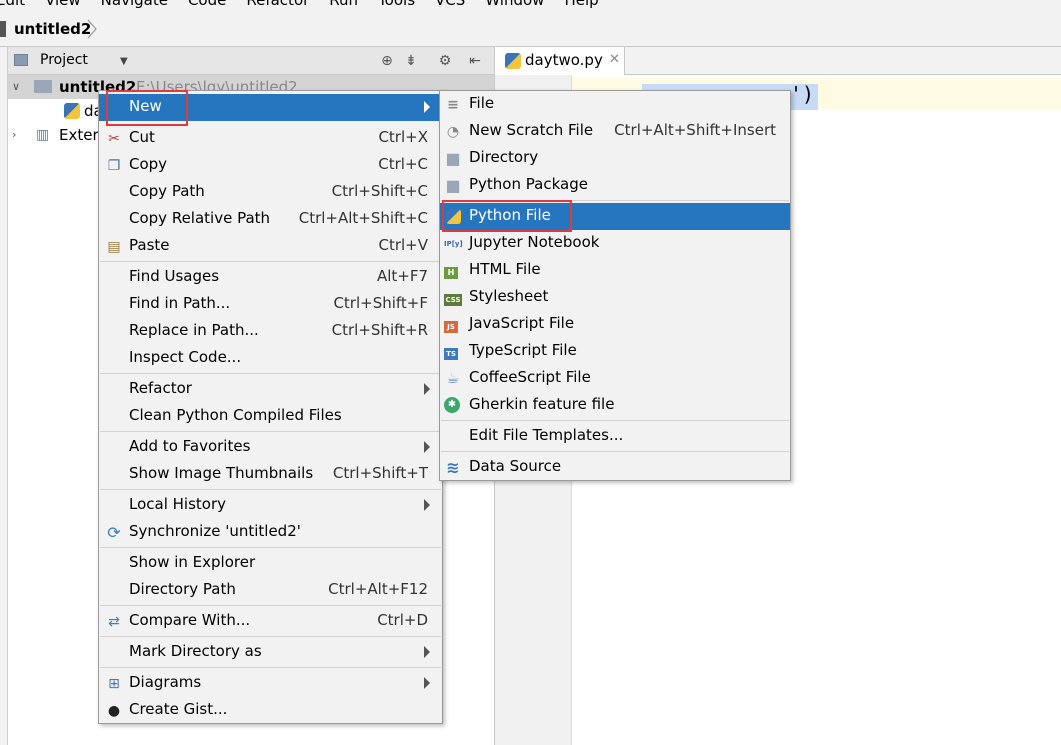 The width and height of the screenshot is (1061, 745). I want to click on new-item-data-source: ≋ Data Source, so click(615, 467).